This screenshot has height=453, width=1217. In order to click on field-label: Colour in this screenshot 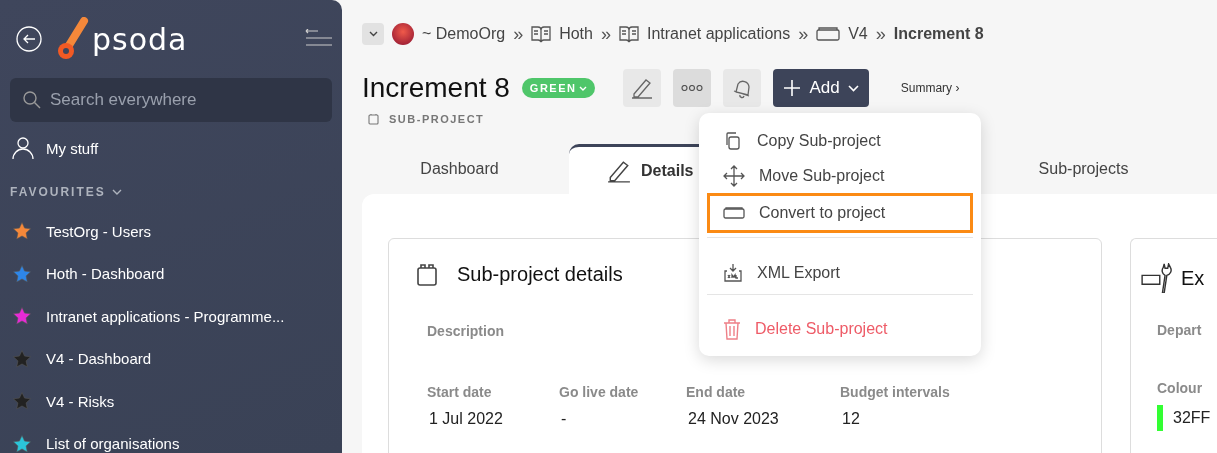, I will do `click(1180, 388)`.